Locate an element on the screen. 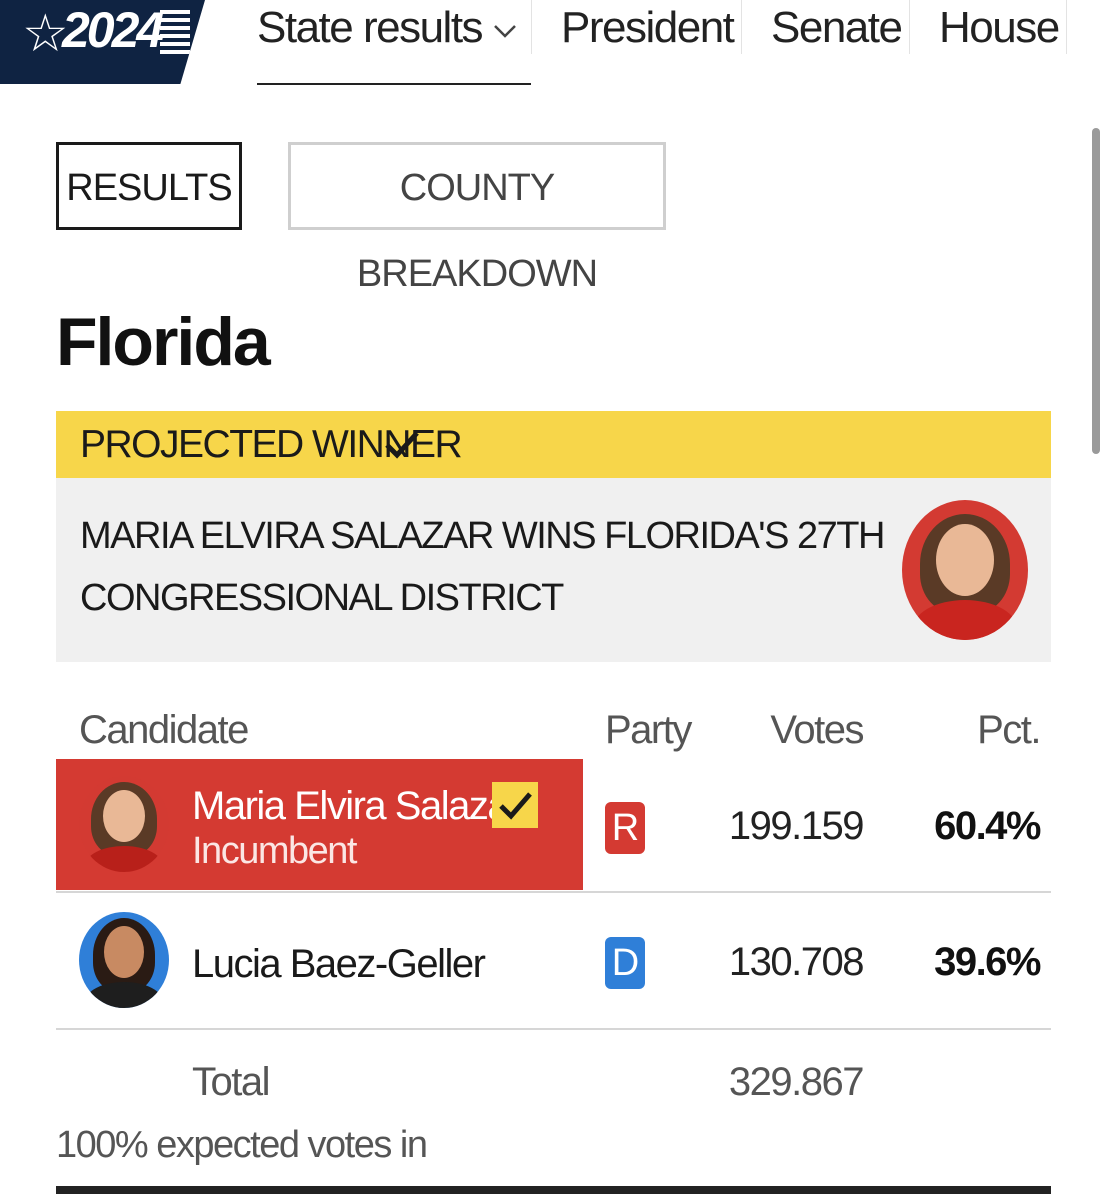 The height and width of the screenshot is (1200, 1108). page-title: Florida is located at coordinates (163, 342).